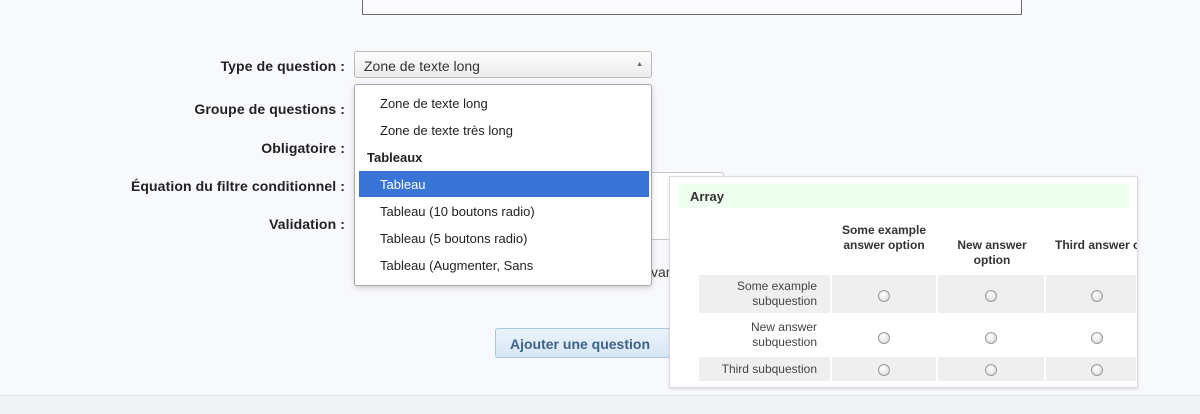 This screenshot has height=414, width=1200. Describe the element at coordinates (504, 130) in the screenshot. I see `option-zone-texte-tres-long: Zone de texte très long` at that location.